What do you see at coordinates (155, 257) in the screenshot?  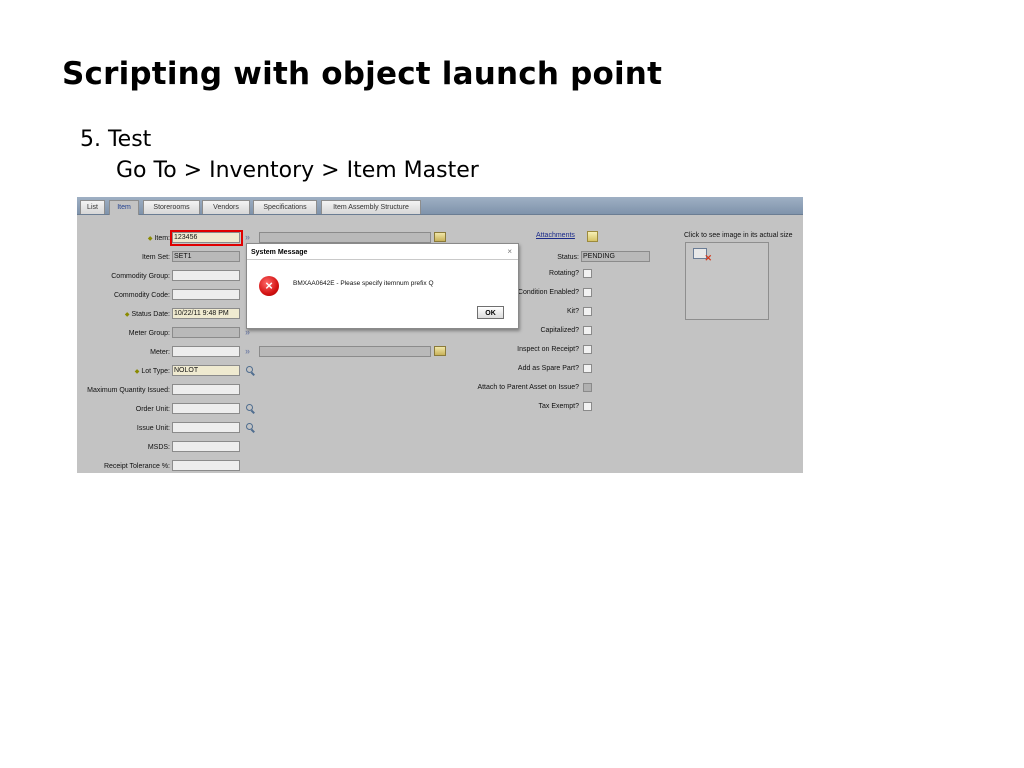 I see `item-set-label: Item Set:` at bounding box center [155, 257].